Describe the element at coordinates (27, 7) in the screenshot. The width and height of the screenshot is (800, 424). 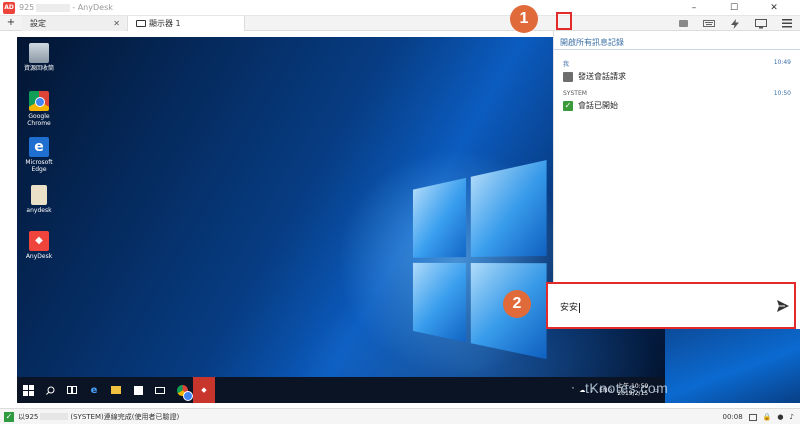
I see `title-id: 925` at that location.